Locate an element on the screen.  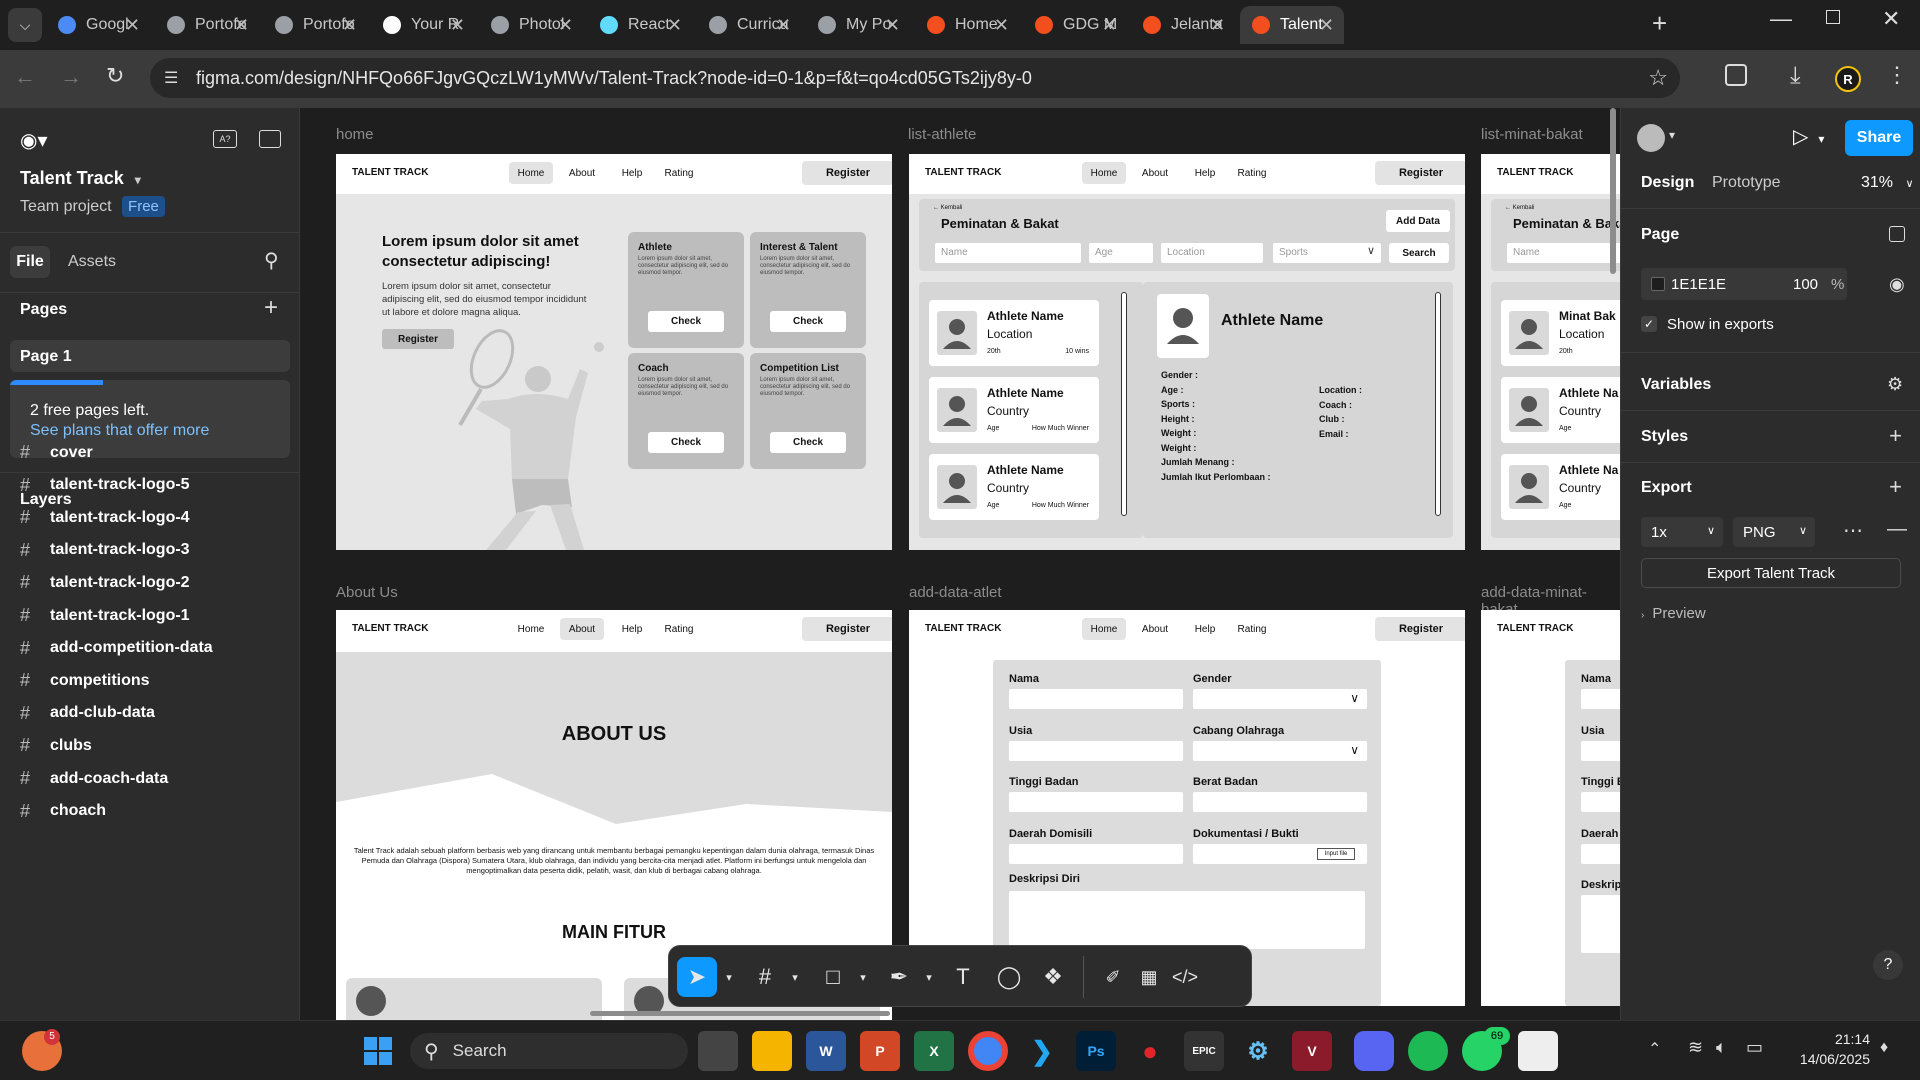
search-button: Search is located at coordinates (1419, 253).